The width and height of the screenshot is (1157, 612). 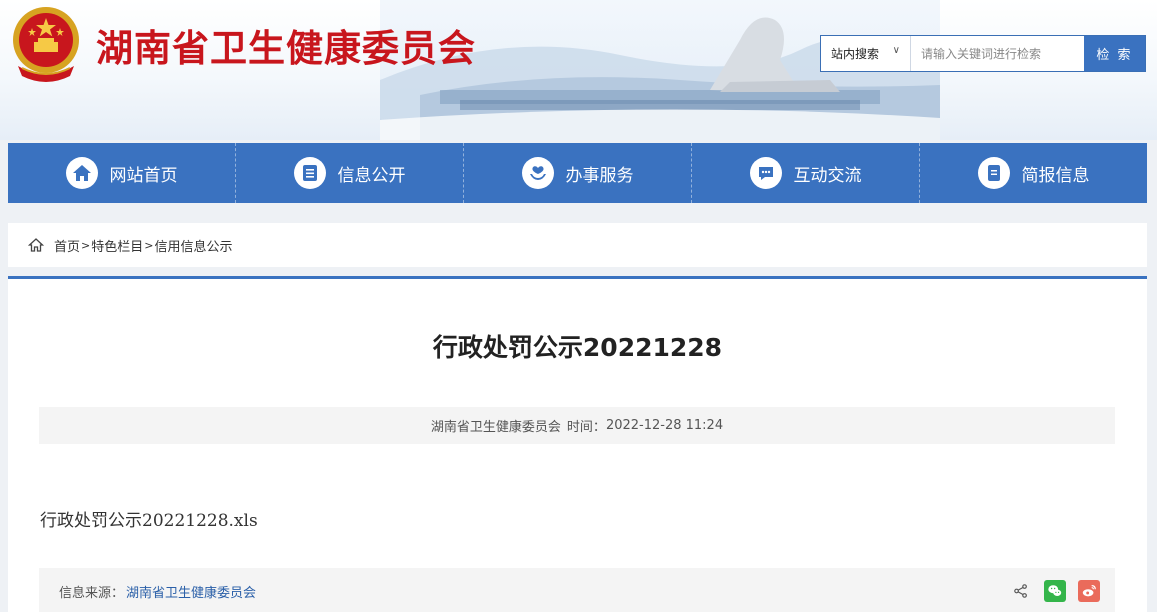 I want to click on source-label: 信息来源：, so click(x=92, y=593).